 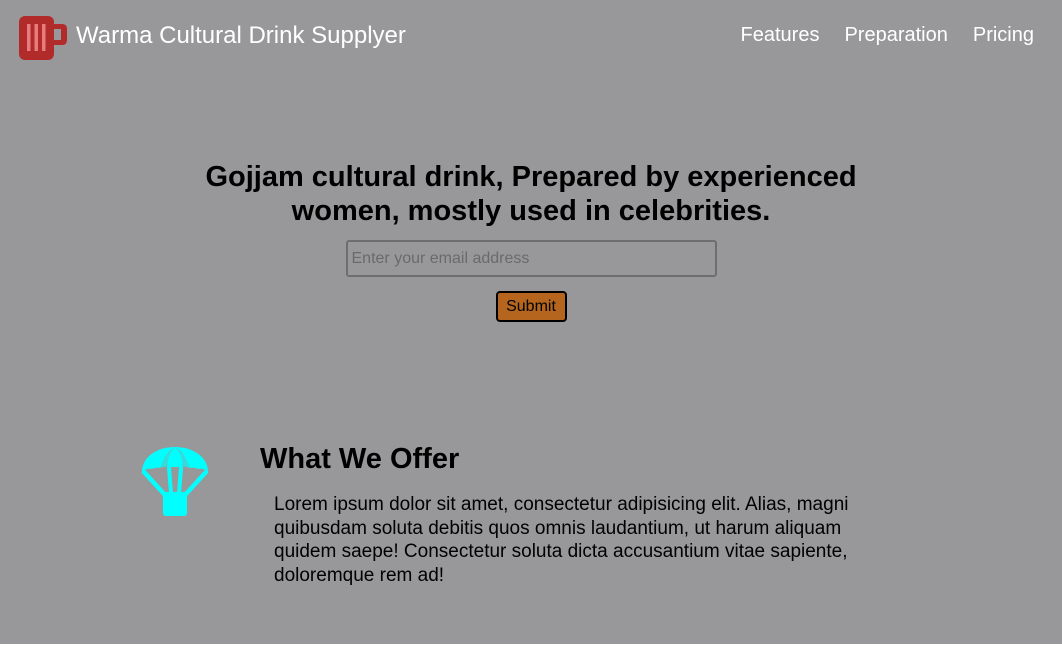 I want to click on main-nav: Features Preparation Pricing, so click(x=887, y=35).